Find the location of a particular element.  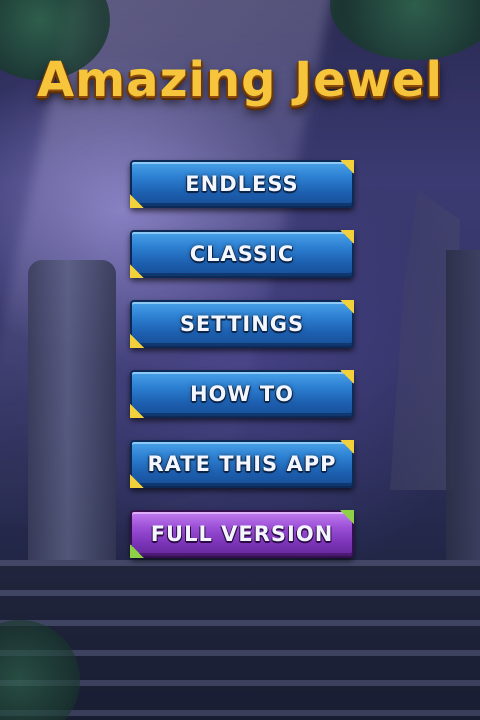

settings-button-label: SETTINGS is located at coordinates (242, 324).